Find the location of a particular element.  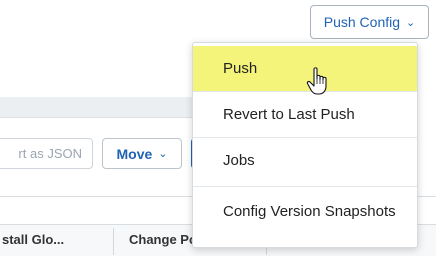

menu-item-revert-to-last-push: Revert to Last Push is located at coordinates (305, 114).